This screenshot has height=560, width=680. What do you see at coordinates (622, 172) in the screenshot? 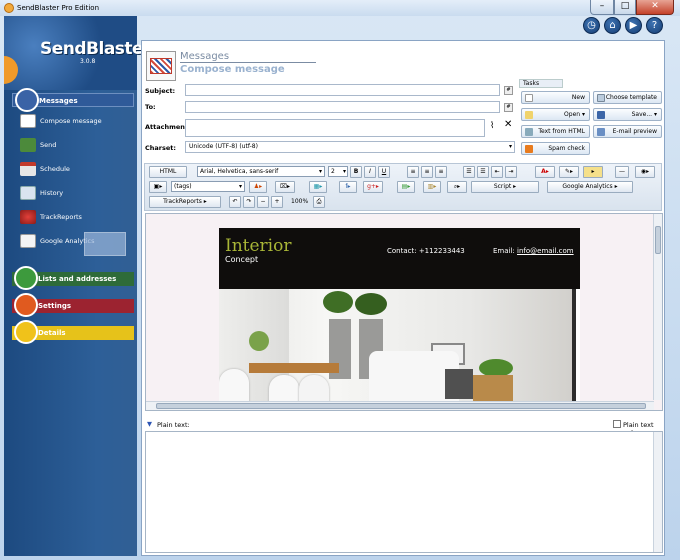
I see `horizontal-rule-icon: —` at bounding box center [622, 172].